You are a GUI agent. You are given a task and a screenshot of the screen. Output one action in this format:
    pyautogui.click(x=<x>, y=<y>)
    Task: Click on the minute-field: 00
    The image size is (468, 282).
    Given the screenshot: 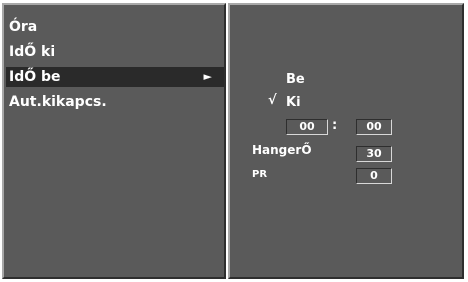 What is the action you would take?
    pyautogui.click(x=374, y=127)
    